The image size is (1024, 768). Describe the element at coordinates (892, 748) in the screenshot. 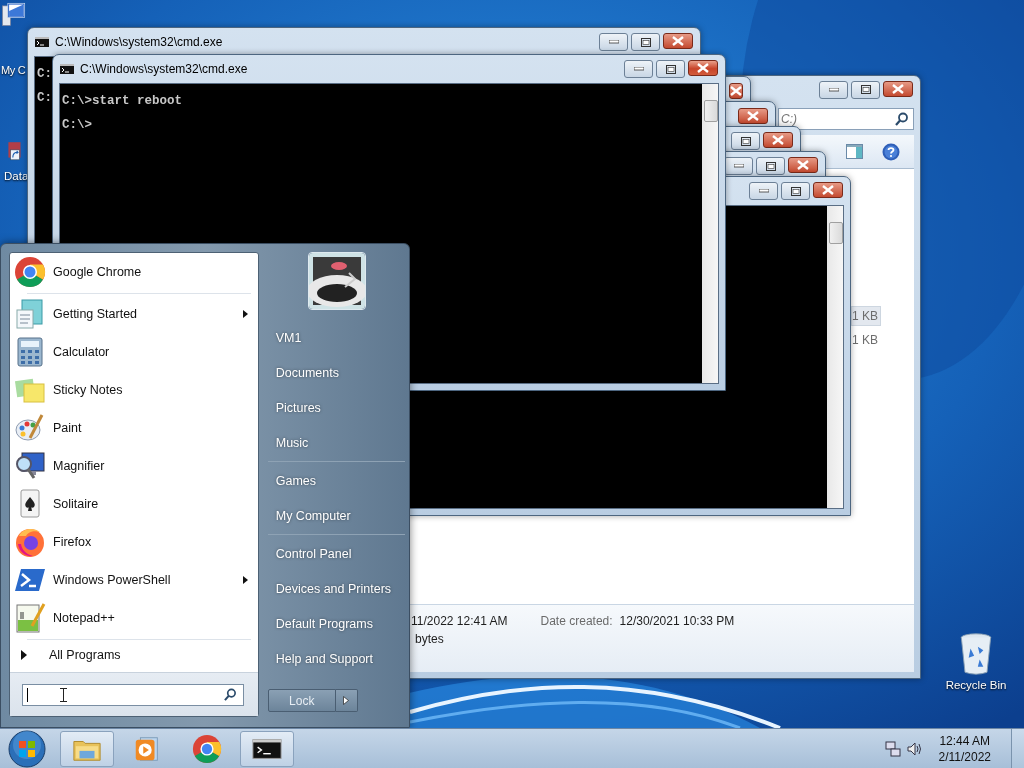

I see `network-icon` at that location.